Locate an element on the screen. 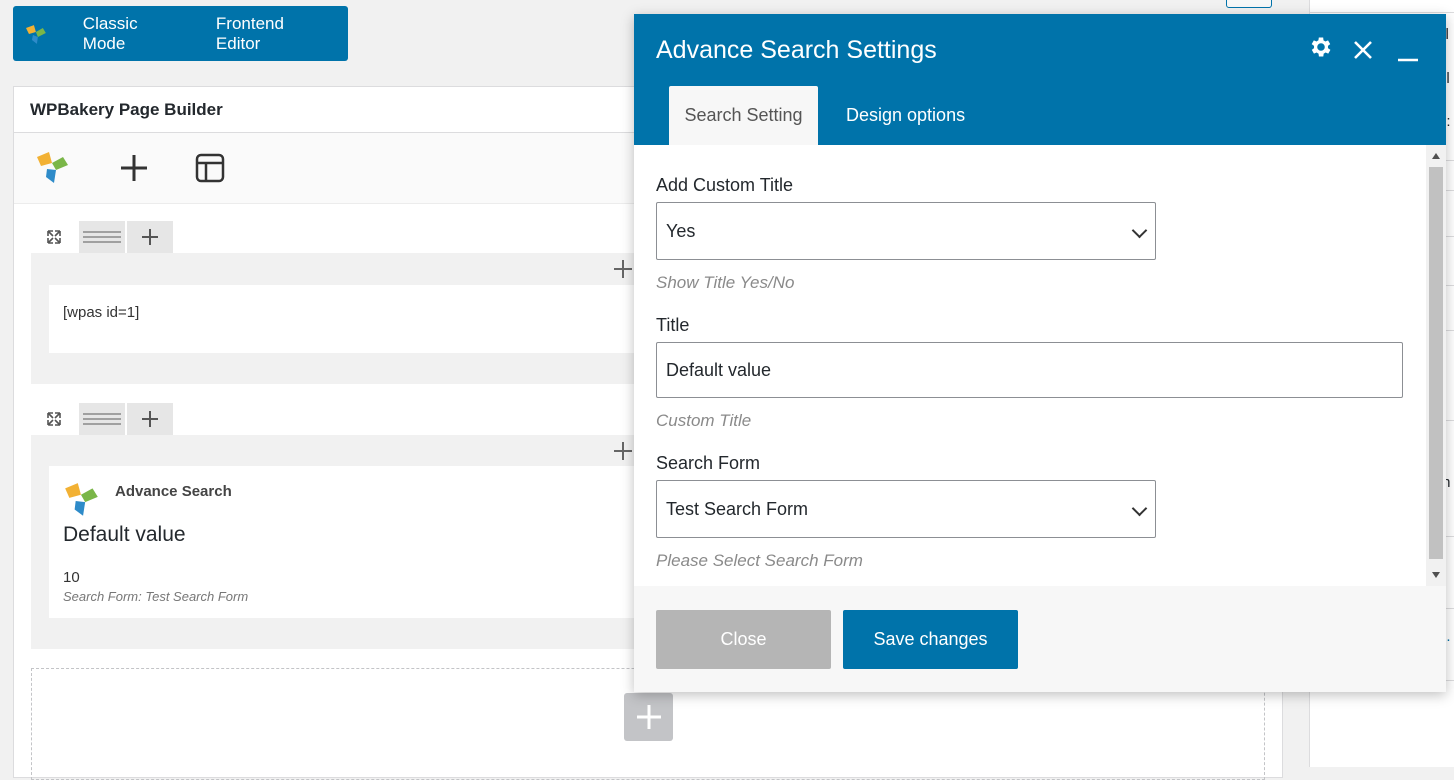 The height and width of the screenshot is (780, 1454). title-input: Default value is located at coordinates (1029, 370).